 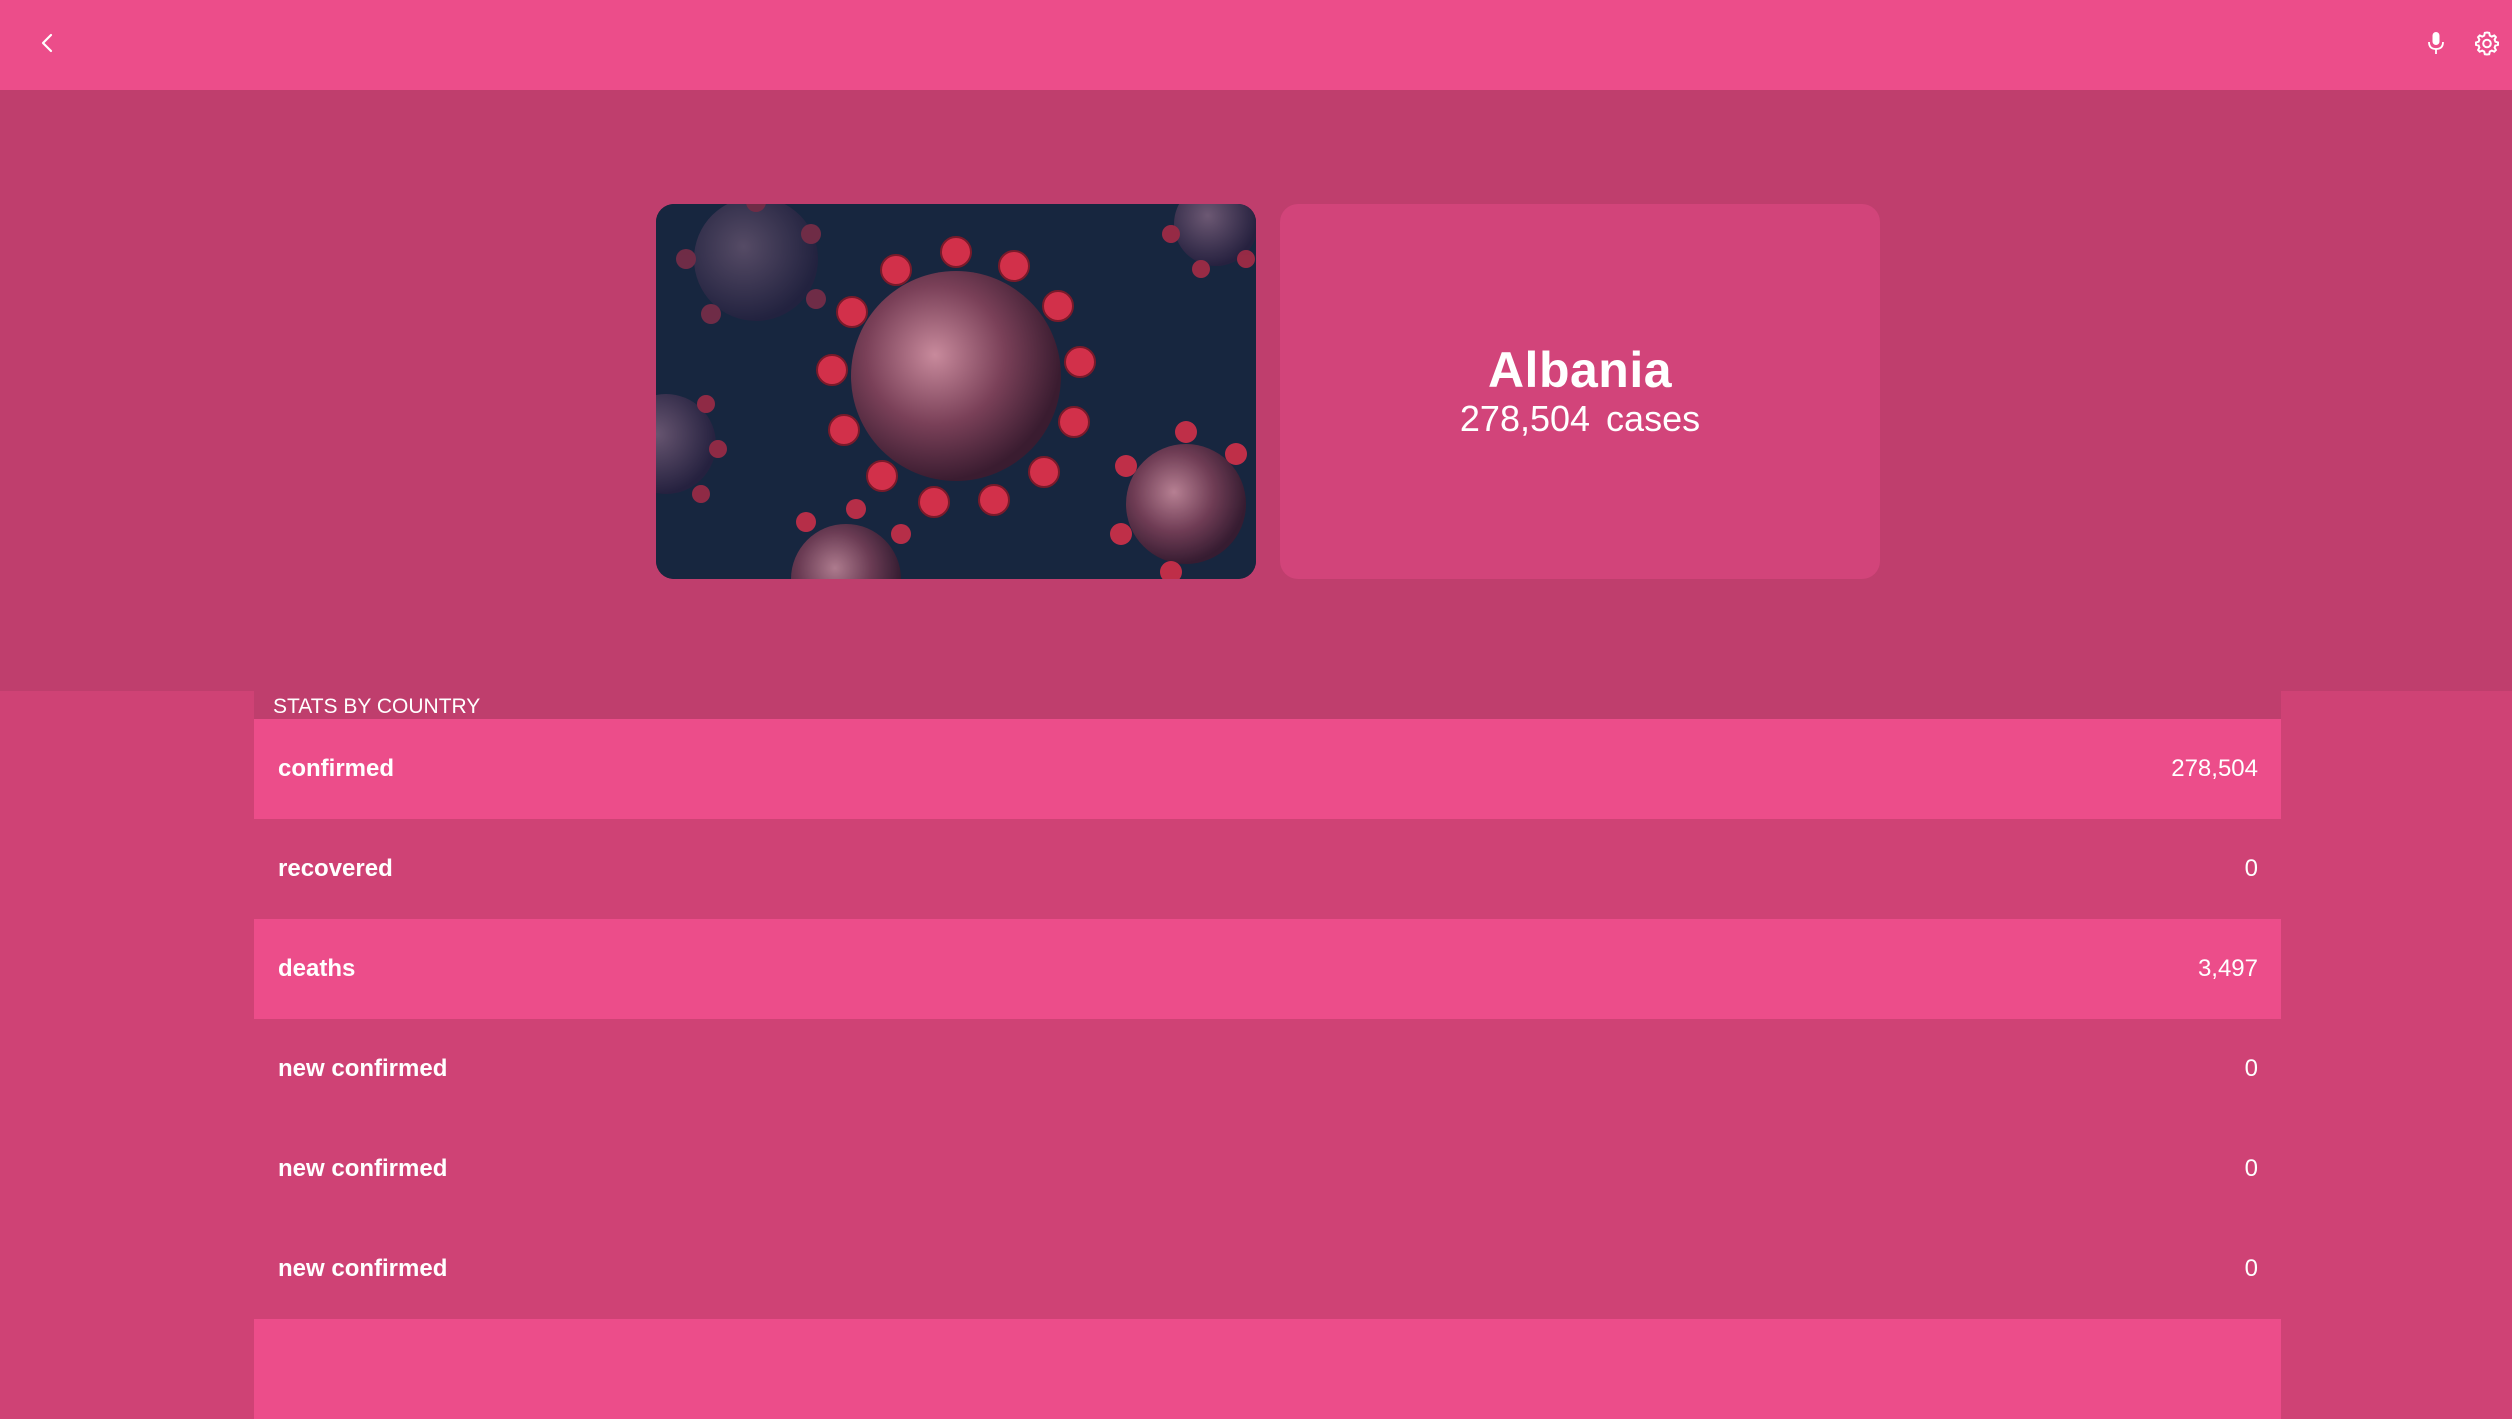 I want to click on stat-label: recovered, so click(x=335, y=868).